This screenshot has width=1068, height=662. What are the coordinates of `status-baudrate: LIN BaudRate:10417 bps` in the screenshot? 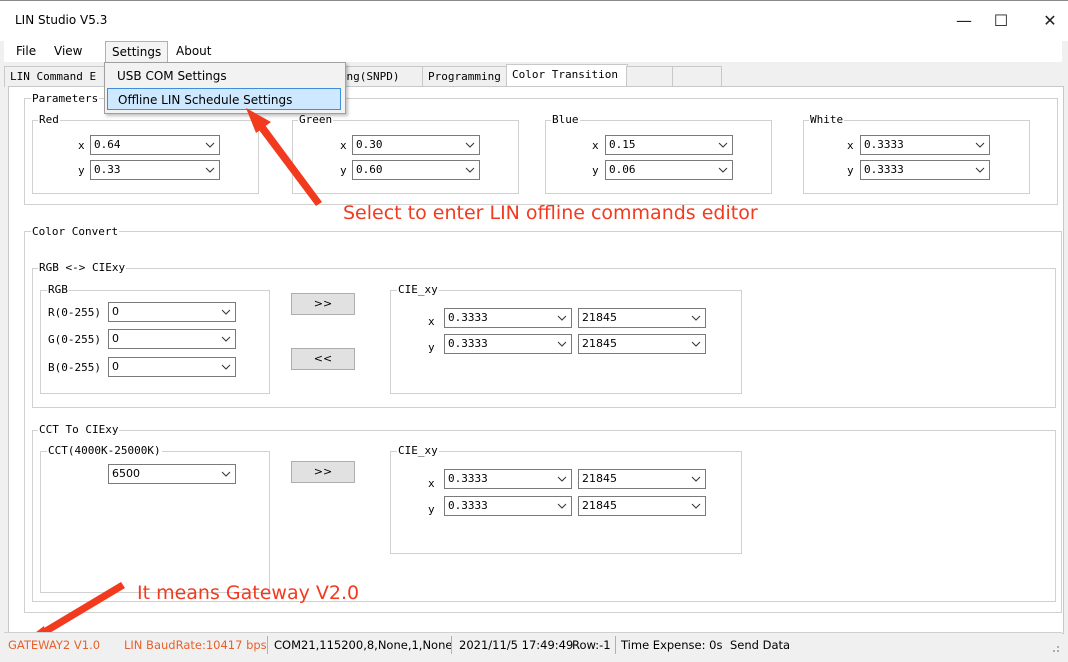 It's located at (195, 645).